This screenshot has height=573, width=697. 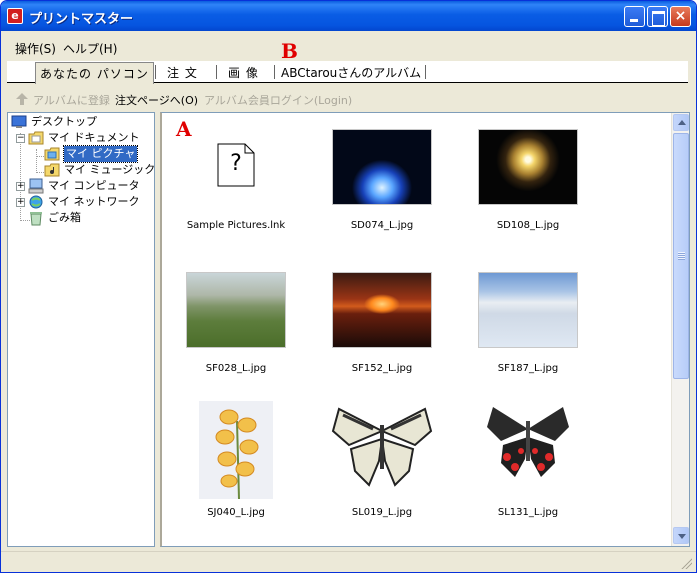 I want to click on file-name: SL131_L.jpg, so click(x=528, y=512).